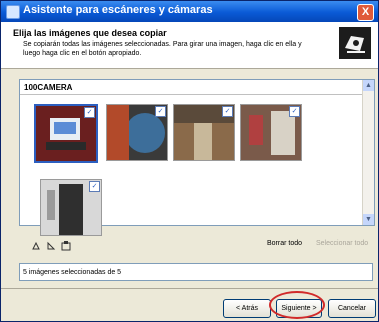  I want to click on camera-scanner-icon, so click(355, 43).